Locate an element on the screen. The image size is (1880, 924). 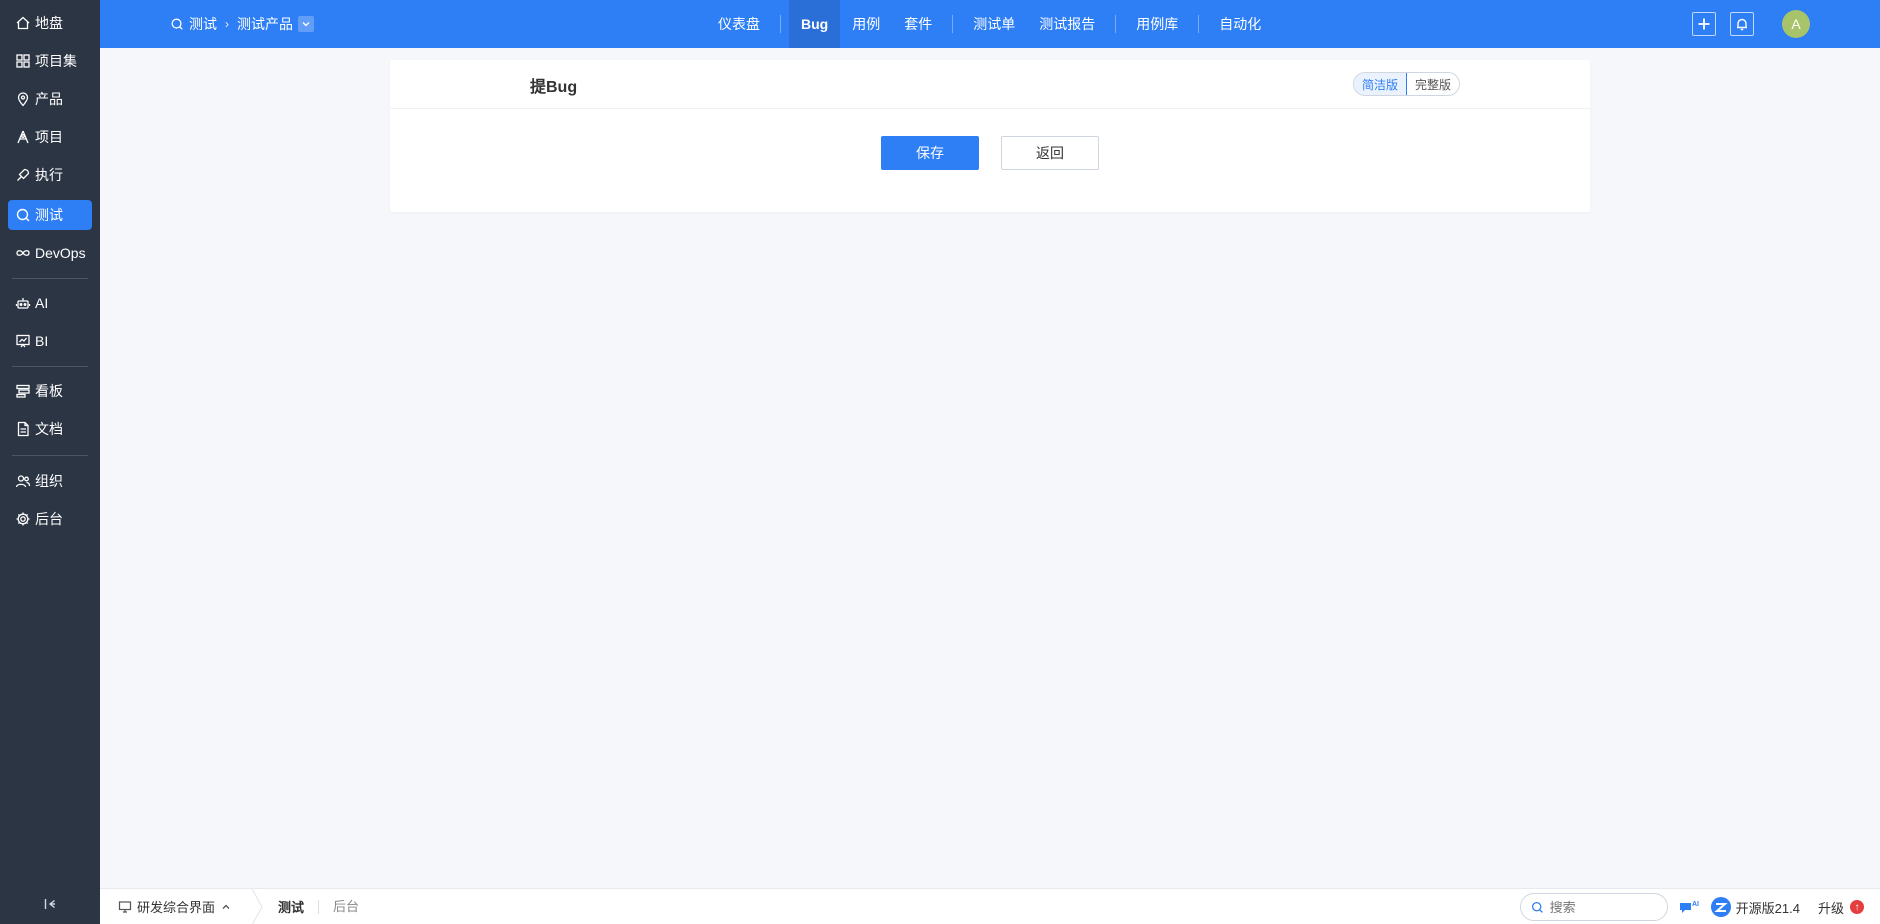
svg-text: AI is located at coordinates (1695, 904).